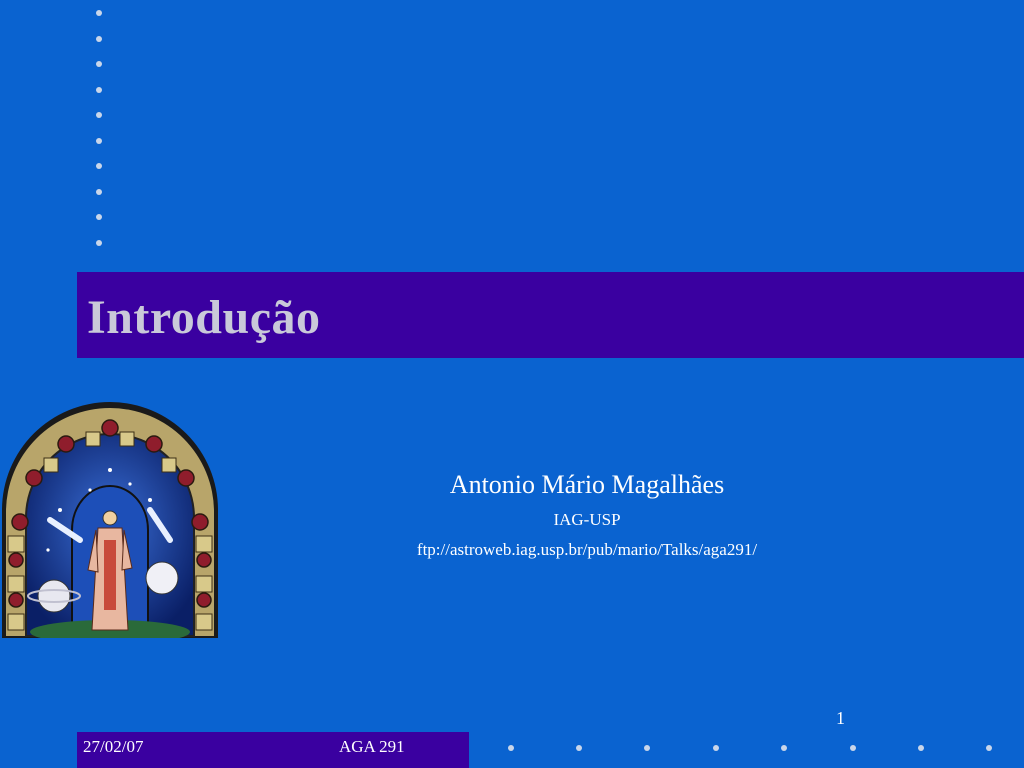 This screenshot has height=768, width=1024. I want to click on footer-date: 27/02/07, so click(113, 746).